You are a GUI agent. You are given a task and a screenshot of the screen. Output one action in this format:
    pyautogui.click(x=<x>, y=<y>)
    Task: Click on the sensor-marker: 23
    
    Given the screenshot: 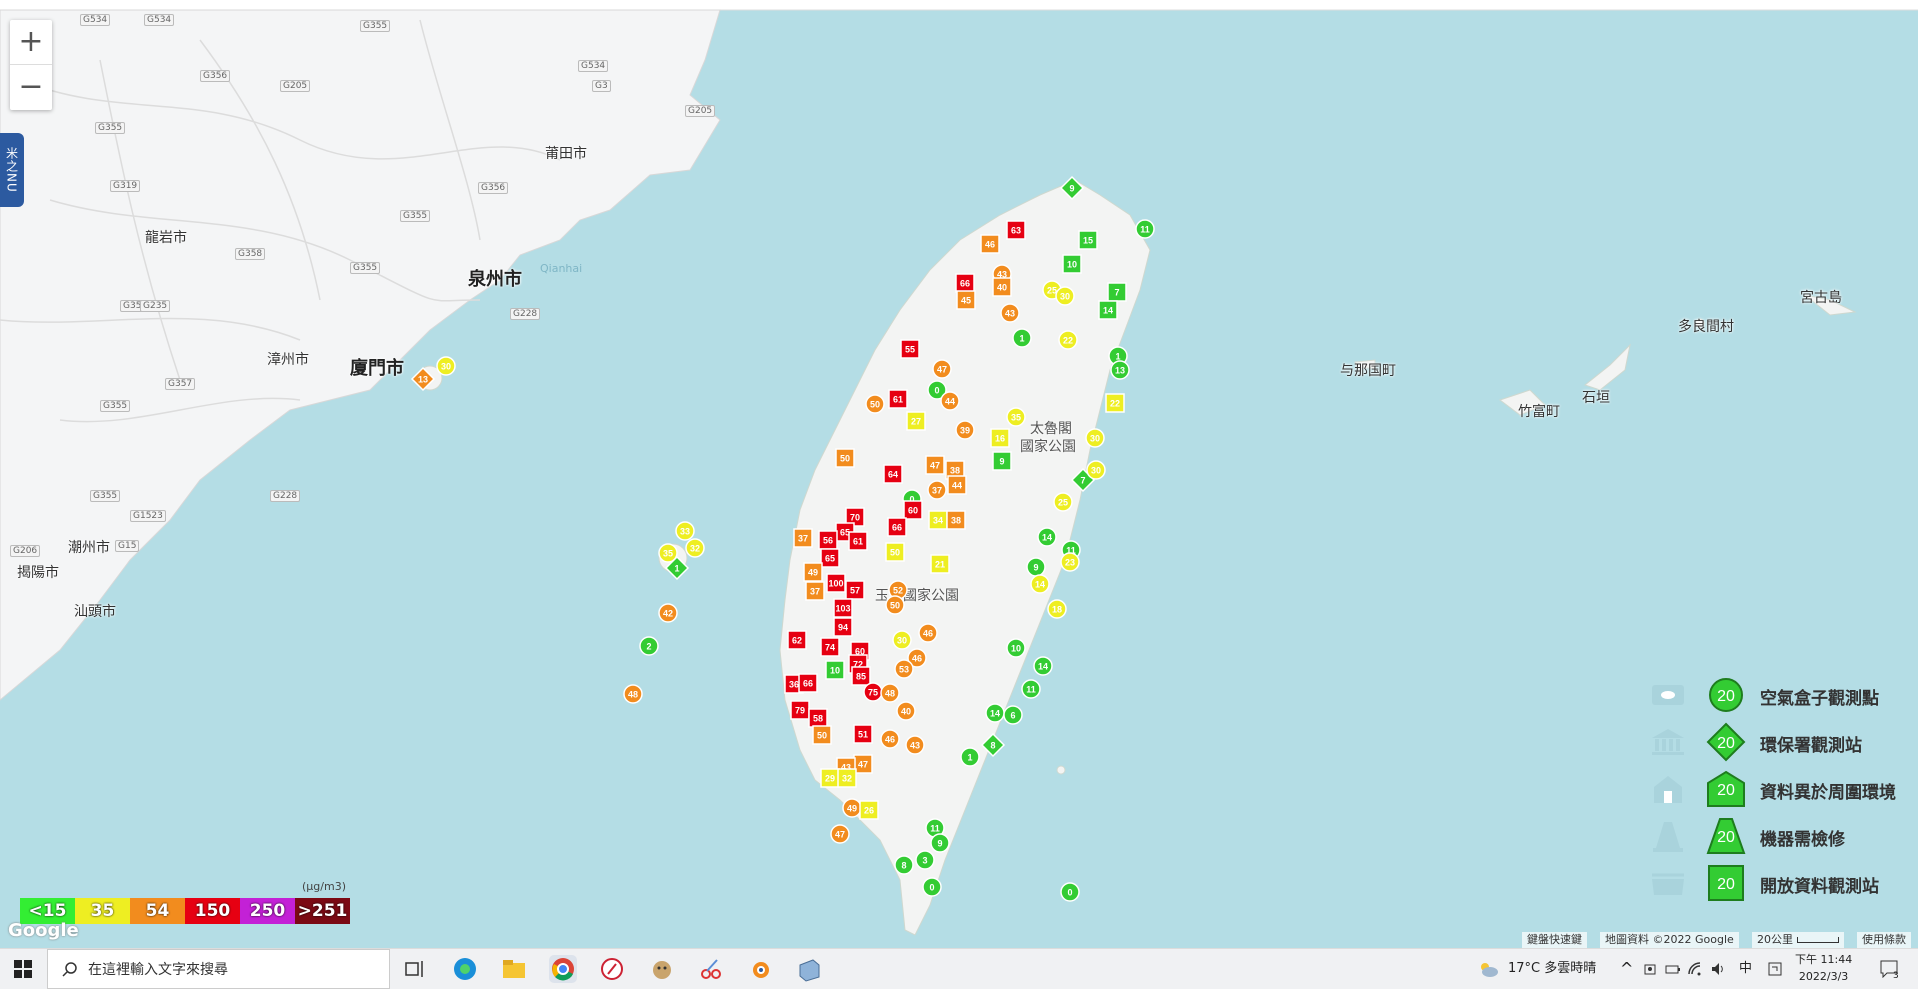 What is the action you would take?
    pyautogui.click(x=1070, y=562)
    